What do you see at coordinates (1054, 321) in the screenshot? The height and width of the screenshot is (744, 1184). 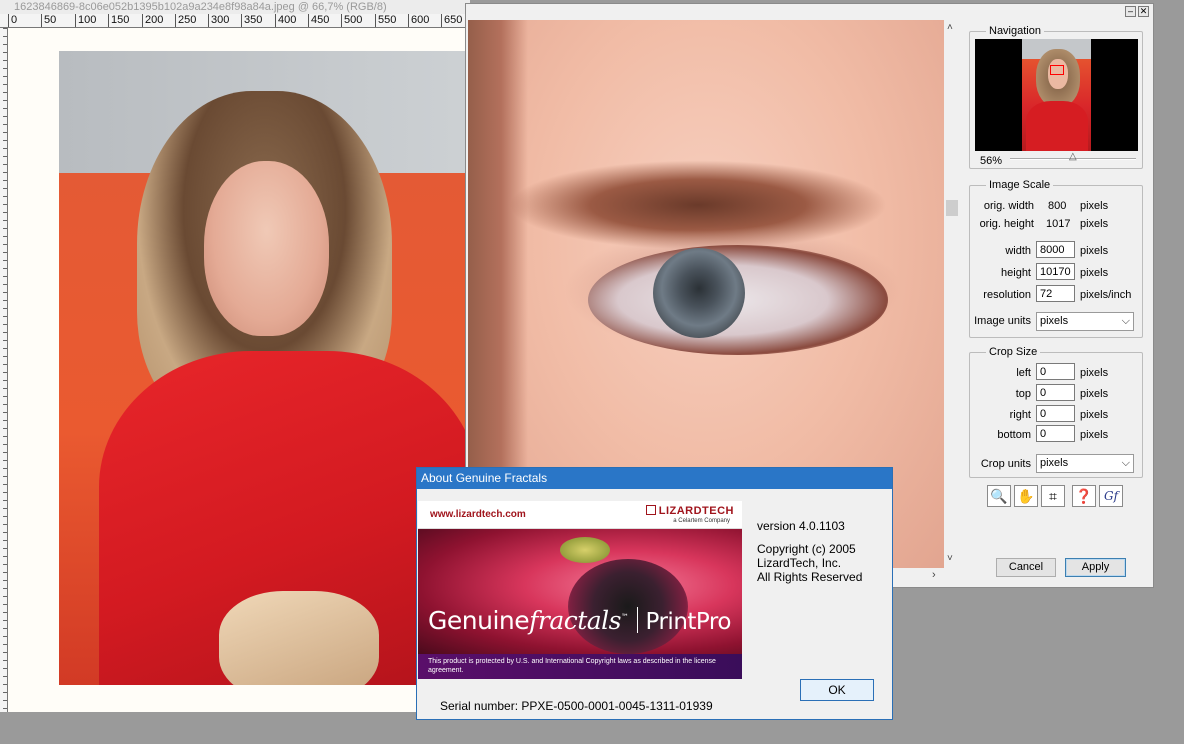 I see `image-units-value: pixels` at bounding box center [1054, 321].